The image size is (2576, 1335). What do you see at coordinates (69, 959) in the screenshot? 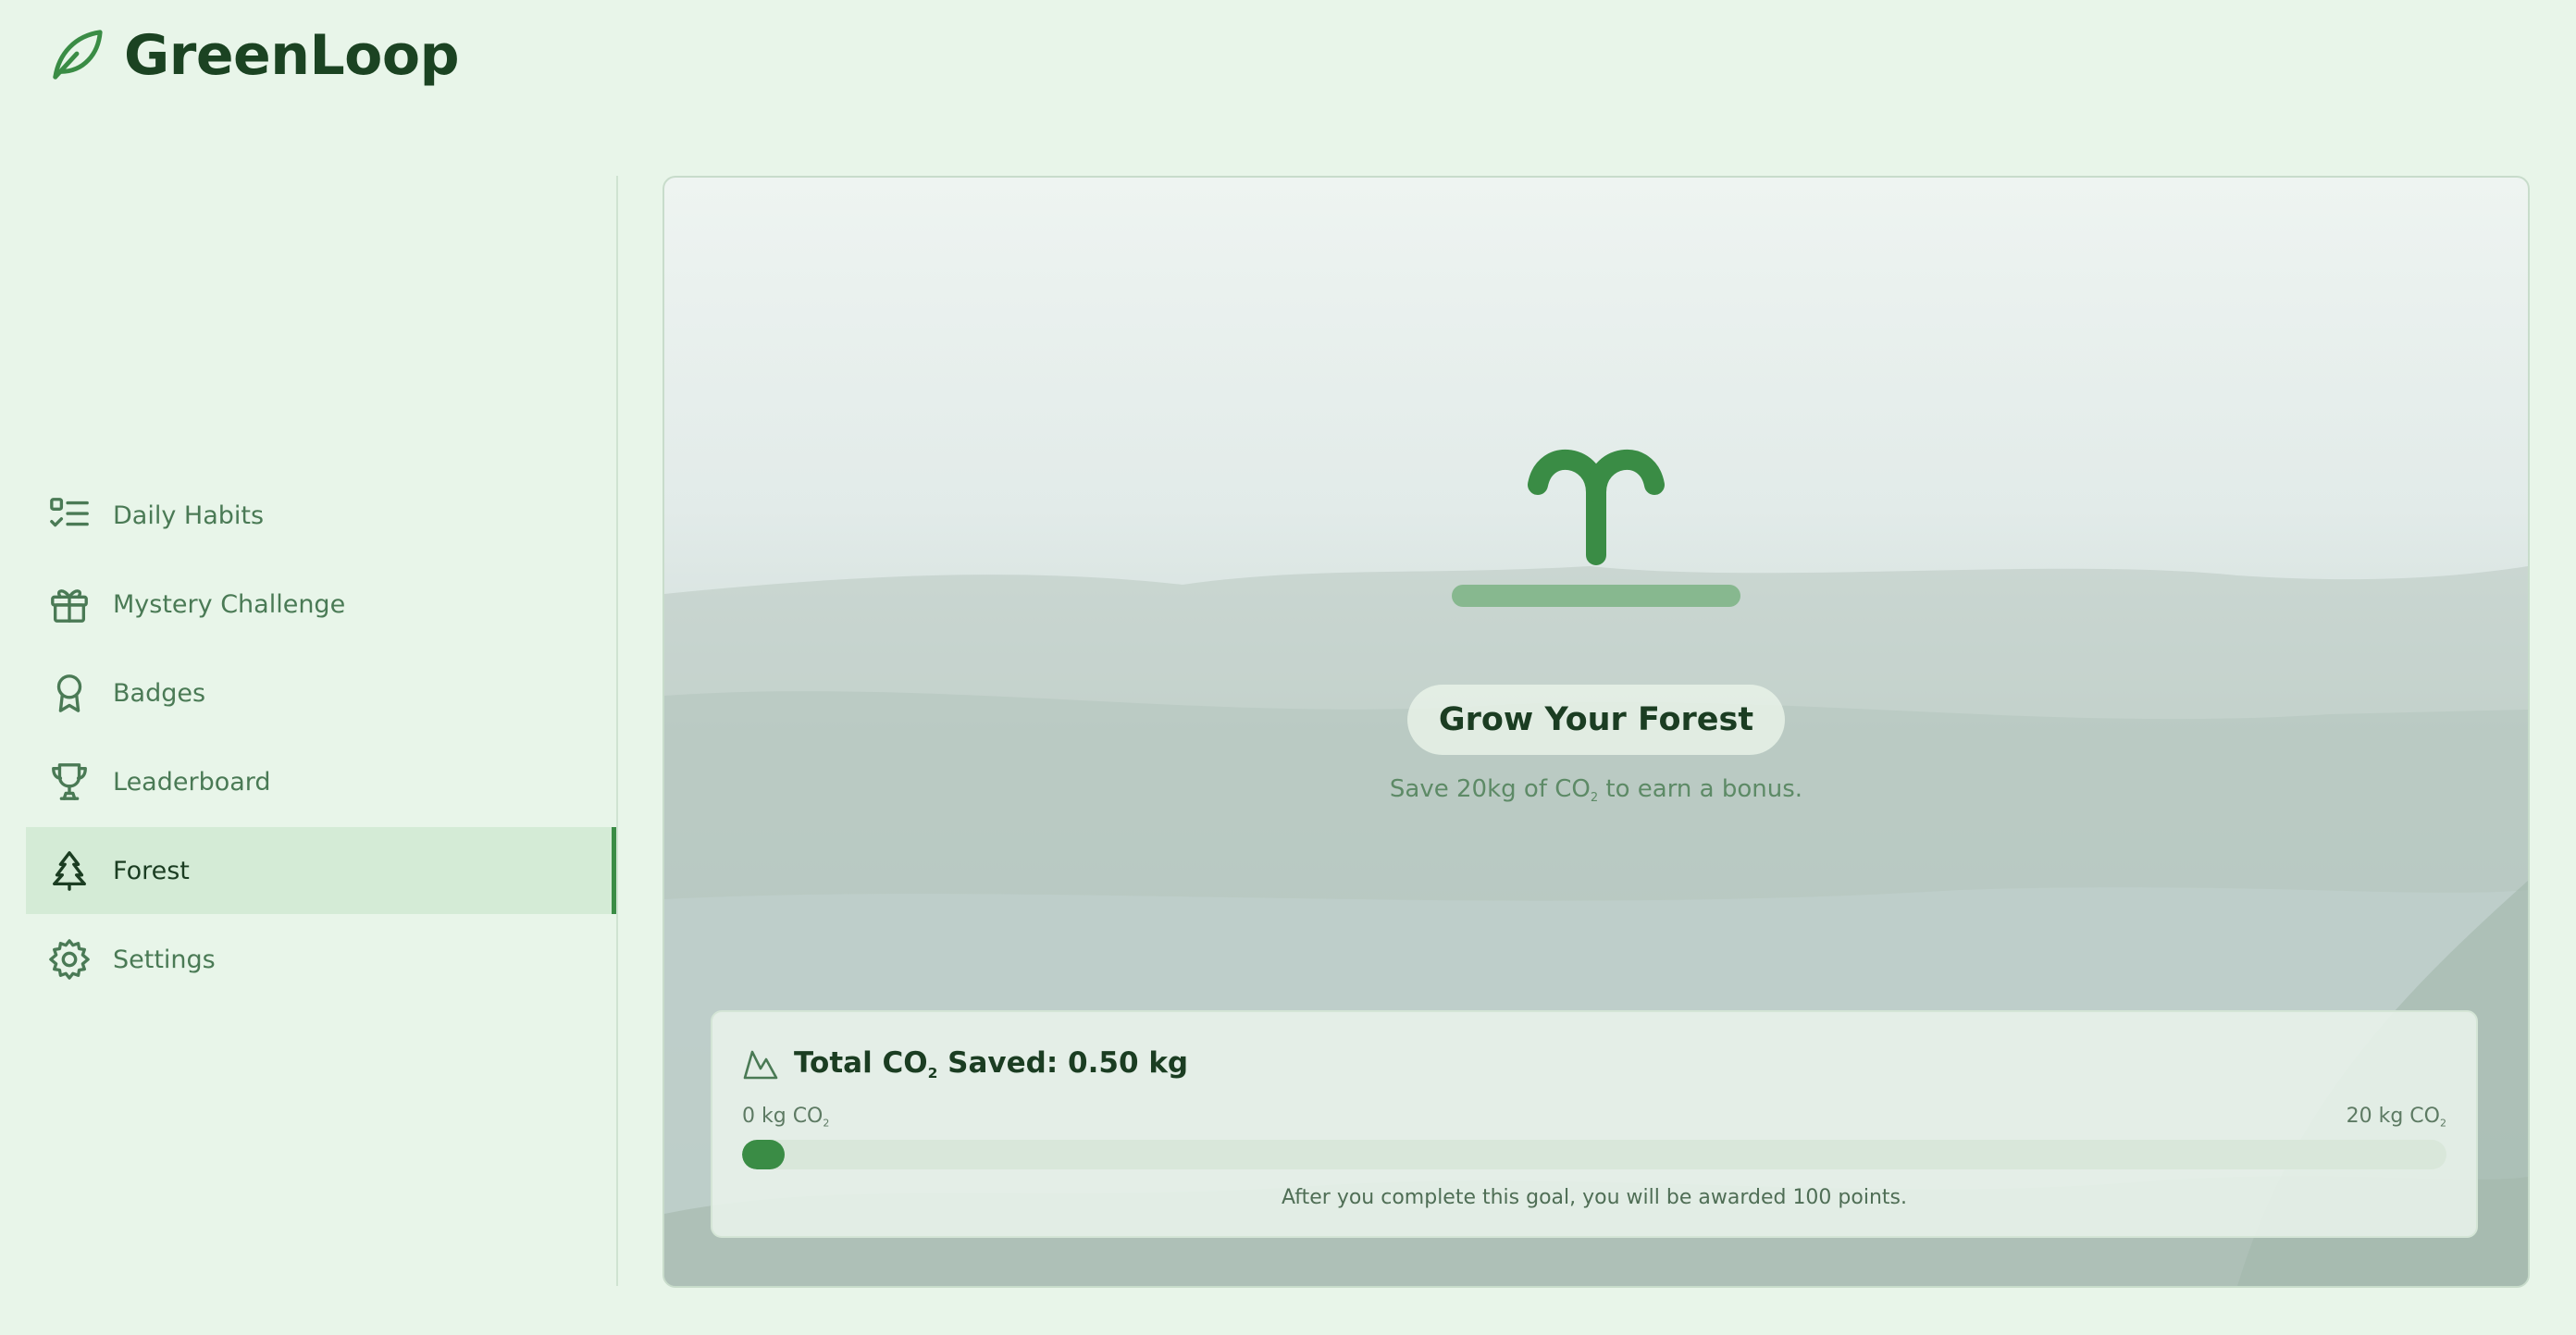
I see `gear-icon` at bounding box center [69, 959].